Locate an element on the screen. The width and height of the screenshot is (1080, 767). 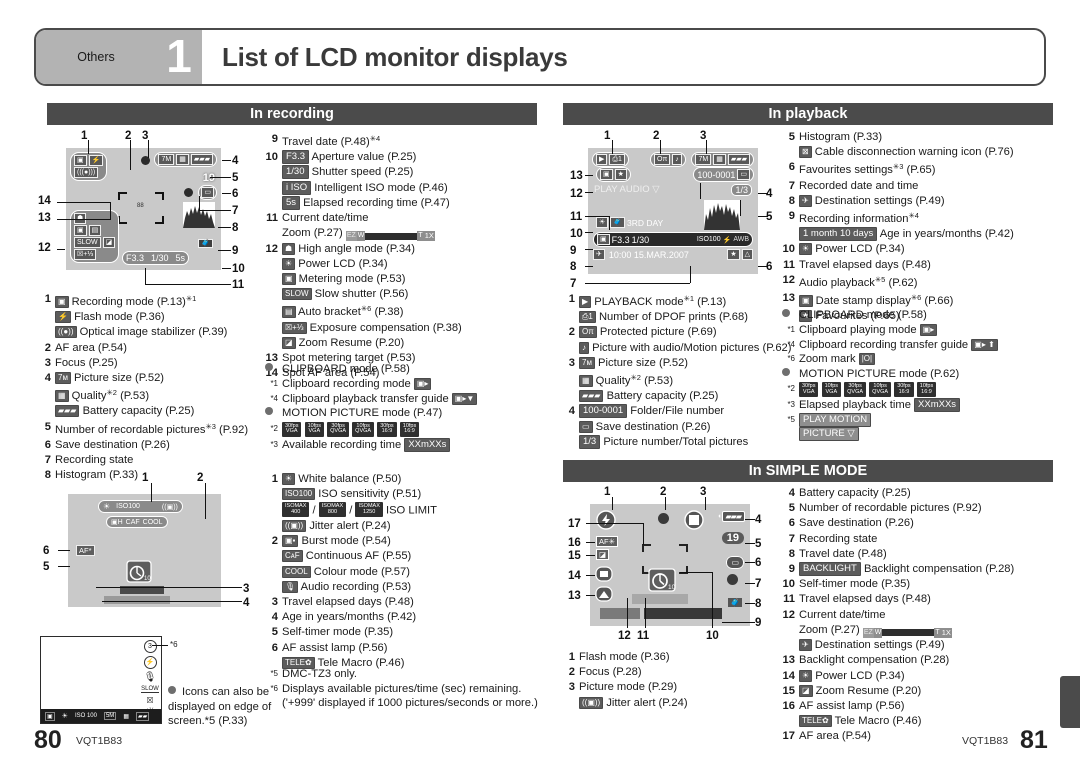
list-item: ((●)) Optical image stabilizer (P.39) is located at coordinates (150, 332).